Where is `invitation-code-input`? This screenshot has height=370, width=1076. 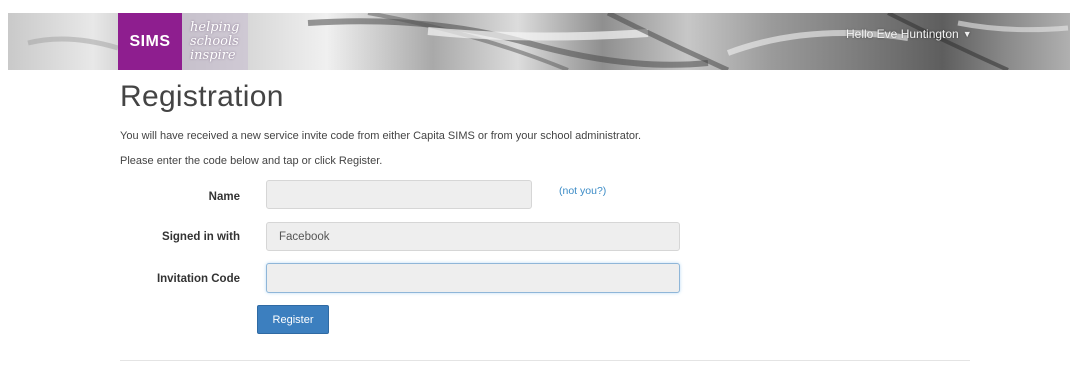 invitation-code-input is located at coordinates (473, 278).